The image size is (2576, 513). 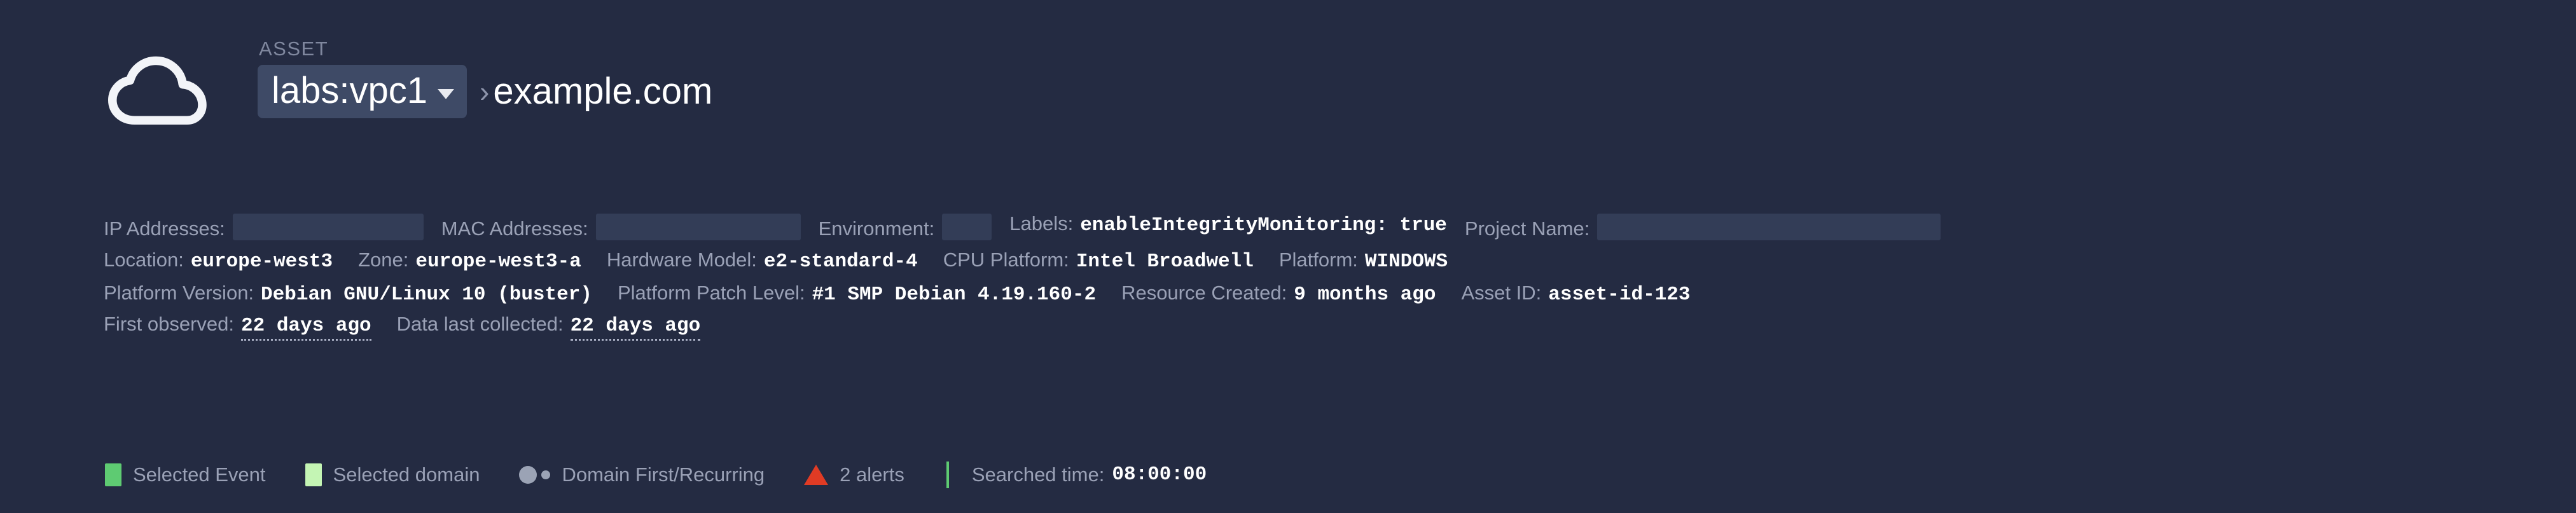 I want to click on field-value: europe-west3-a, so click(x=498, y=262).